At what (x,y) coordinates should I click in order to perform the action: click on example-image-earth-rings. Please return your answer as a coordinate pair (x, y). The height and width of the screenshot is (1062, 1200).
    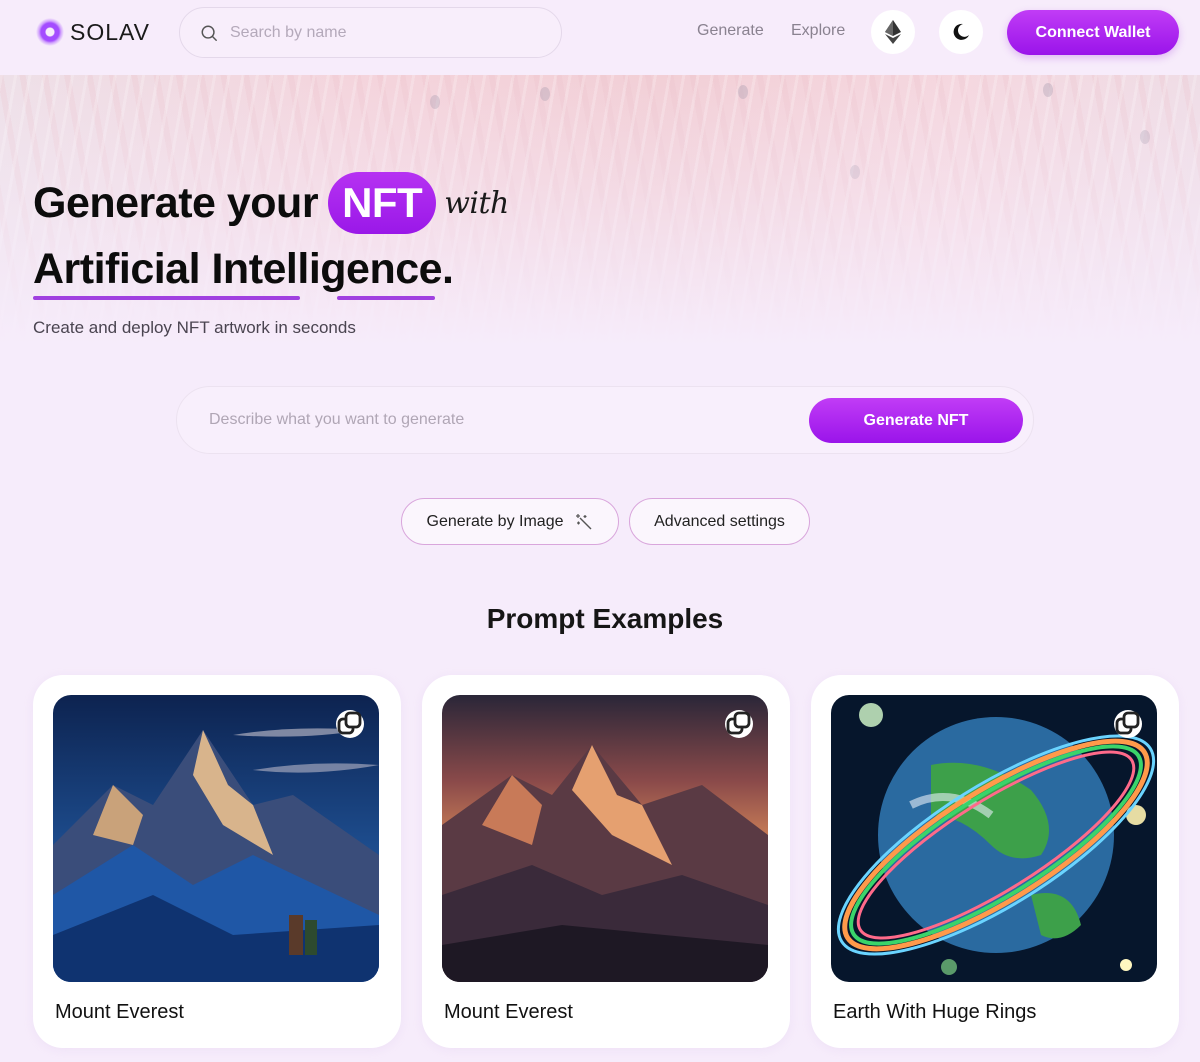
    Looking at the image, I should click on (994, 838).